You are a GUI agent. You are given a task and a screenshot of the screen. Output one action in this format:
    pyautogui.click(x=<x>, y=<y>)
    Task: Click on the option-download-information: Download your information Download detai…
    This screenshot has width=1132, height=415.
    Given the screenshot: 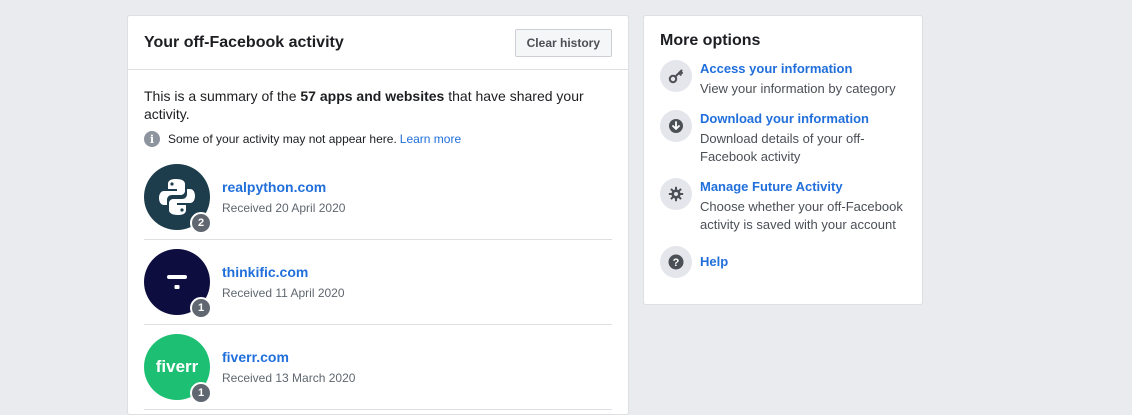 What is the action you would take?
    pyautogui.click(x=783, y=138)
    